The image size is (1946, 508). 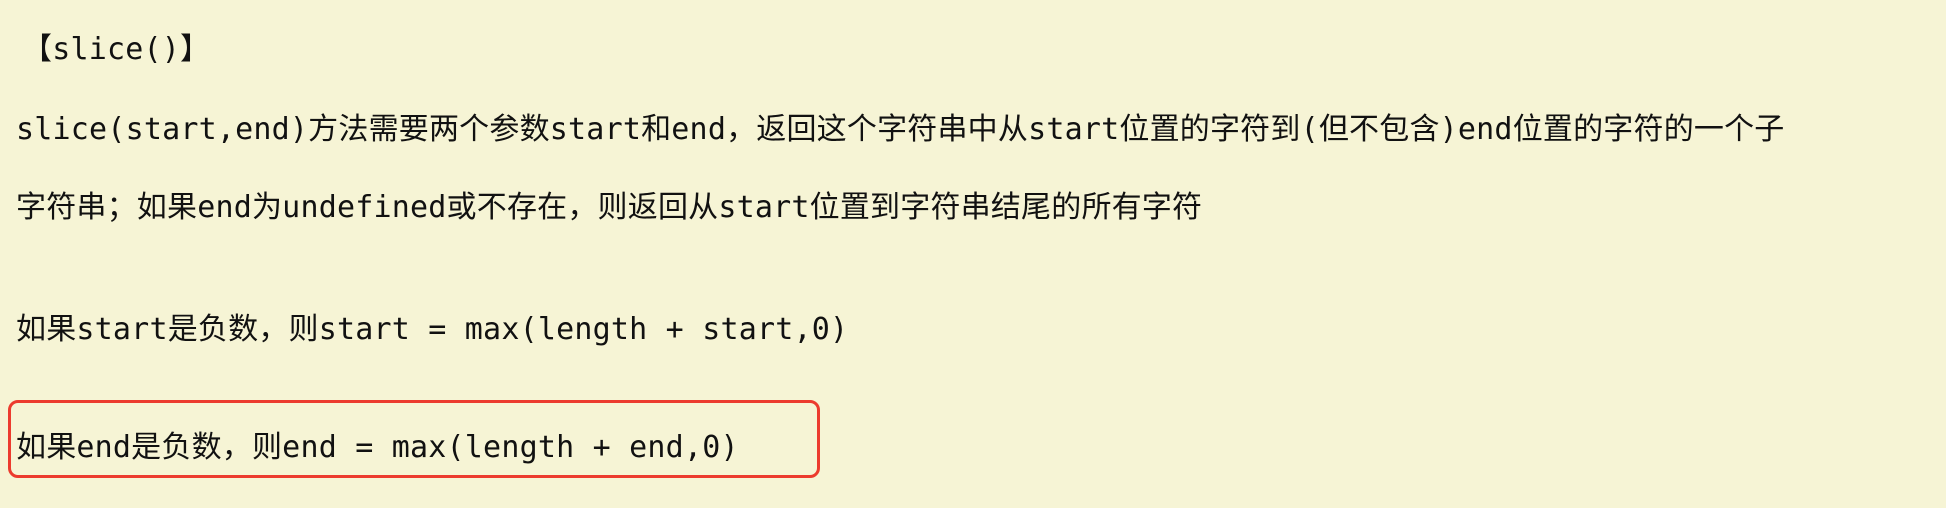 What do you see at coordinates (116, 49) in the screenshot?
I see `section-heading: 【slice()】` at bounding box center [116, 49].